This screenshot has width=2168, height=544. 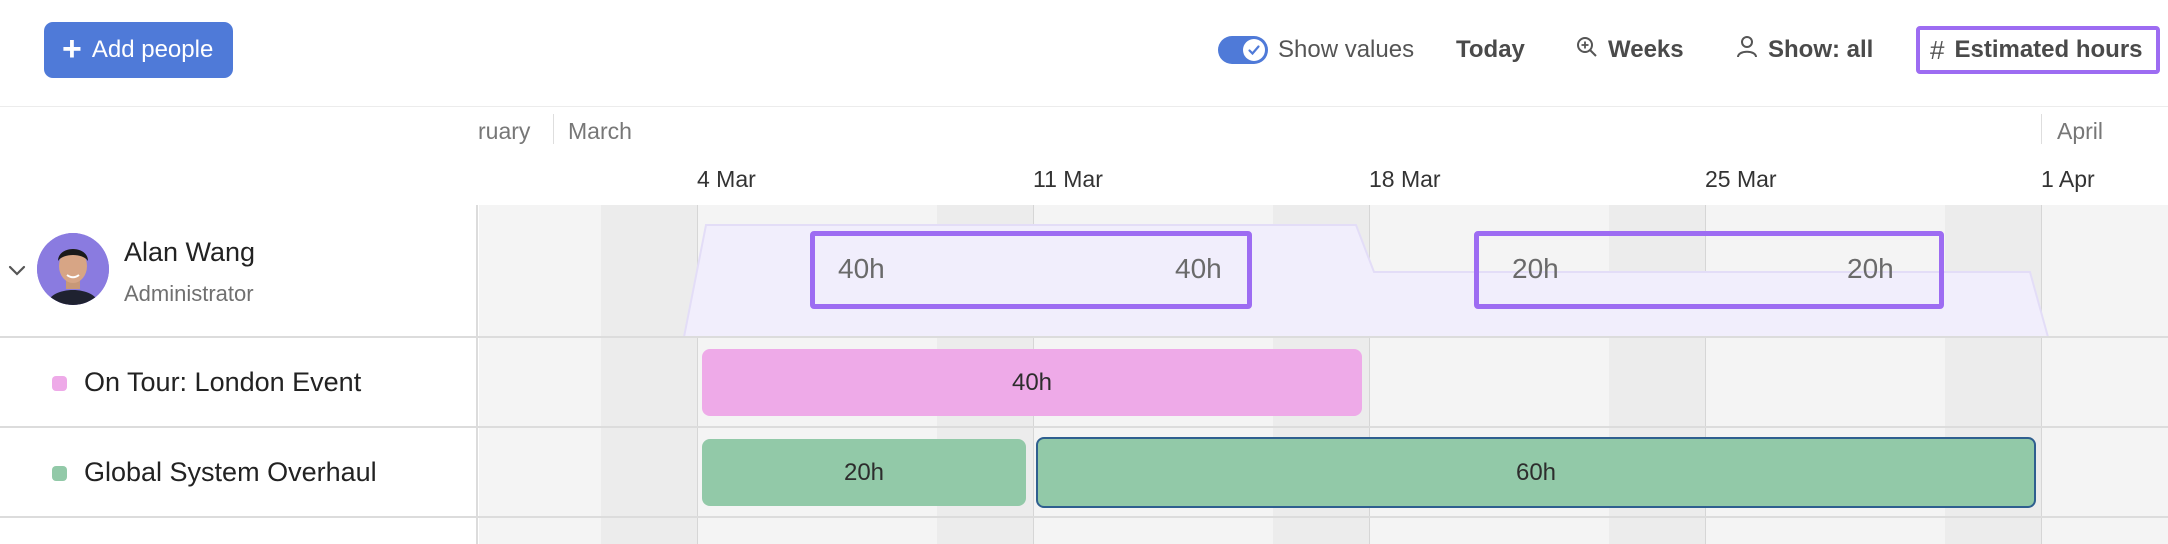 What do you see at coordinates (152, 49) in the screenshot?
I see `add-people-label: Add people` at bounding box center [152, 49].